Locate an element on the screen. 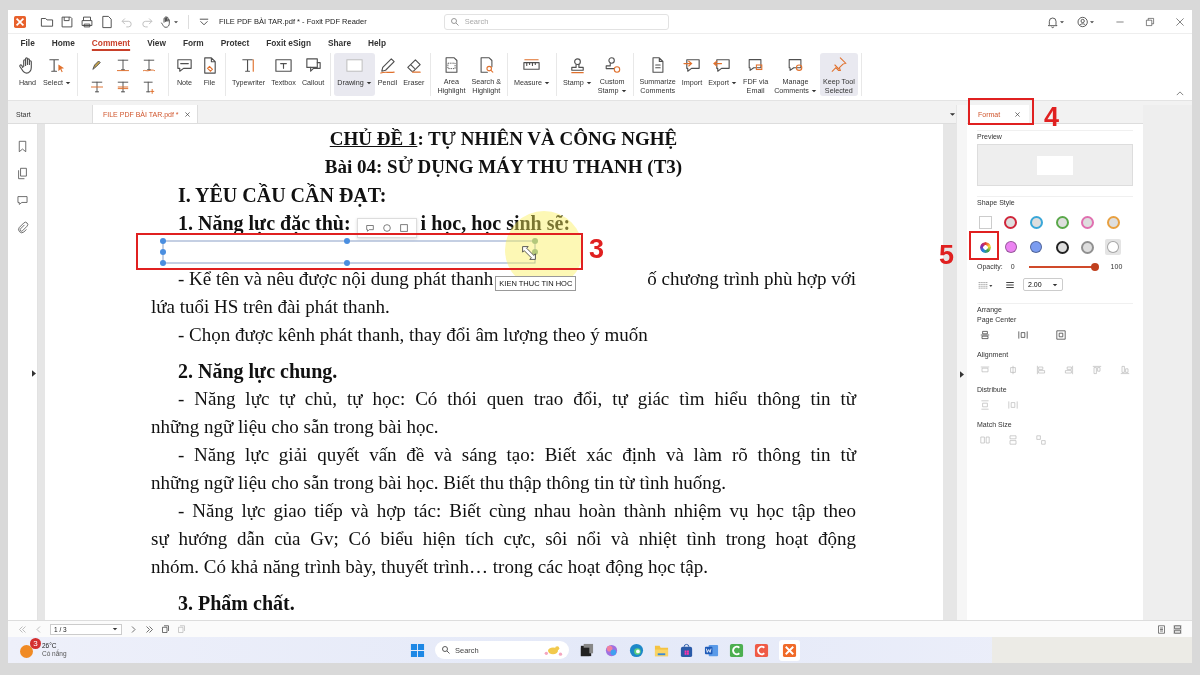  squiggly-text-icon is located at coordinates (149, 65).